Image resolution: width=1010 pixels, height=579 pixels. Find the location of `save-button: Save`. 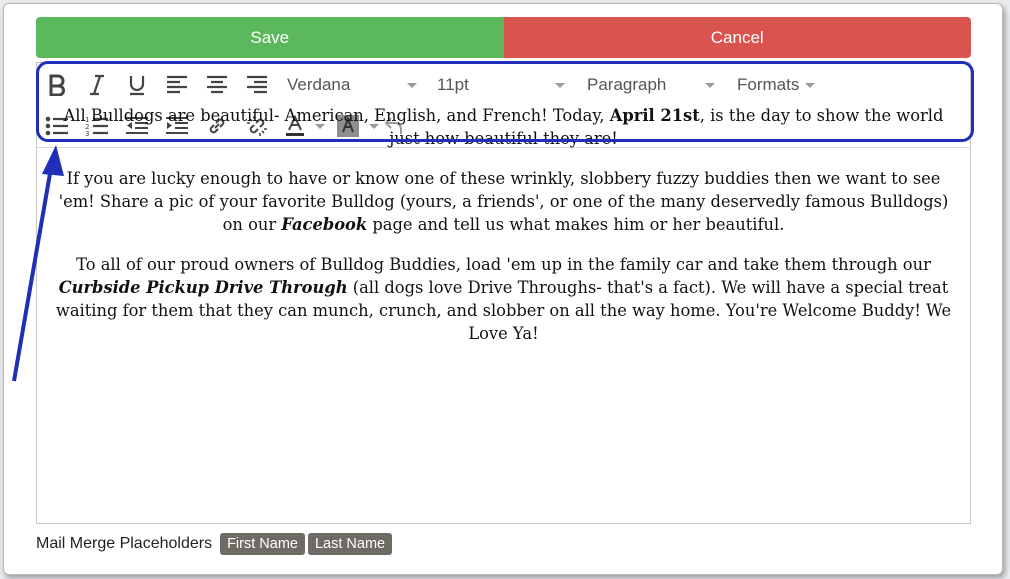

save-button: Save is located at coordinates (270, 37).